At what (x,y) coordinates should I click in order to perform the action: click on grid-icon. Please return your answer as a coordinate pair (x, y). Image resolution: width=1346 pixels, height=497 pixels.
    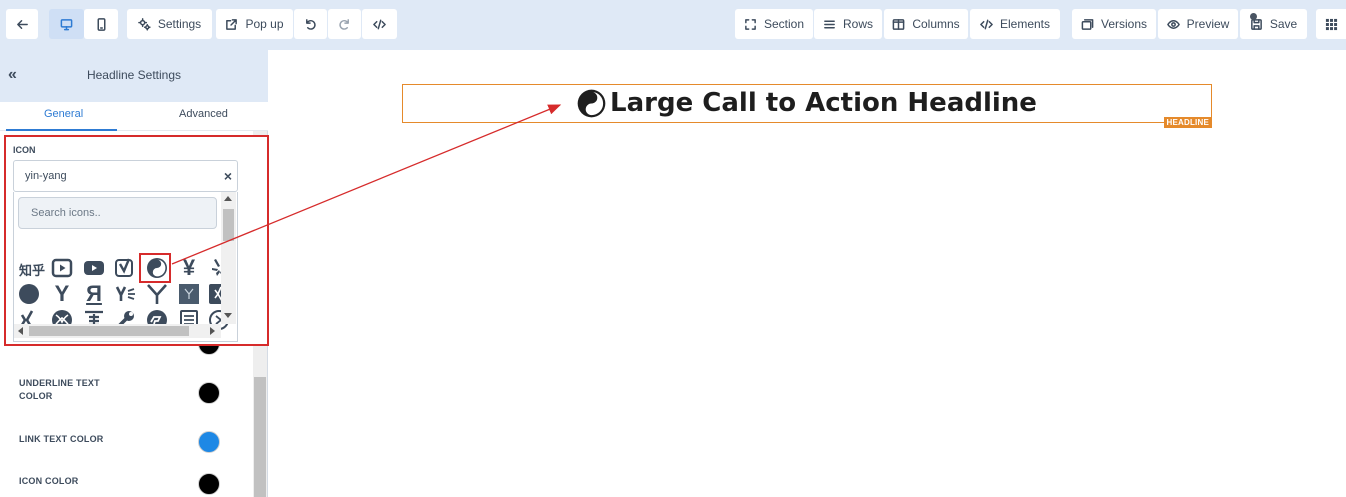
    Looking at the image, I should click on (1331, 24).